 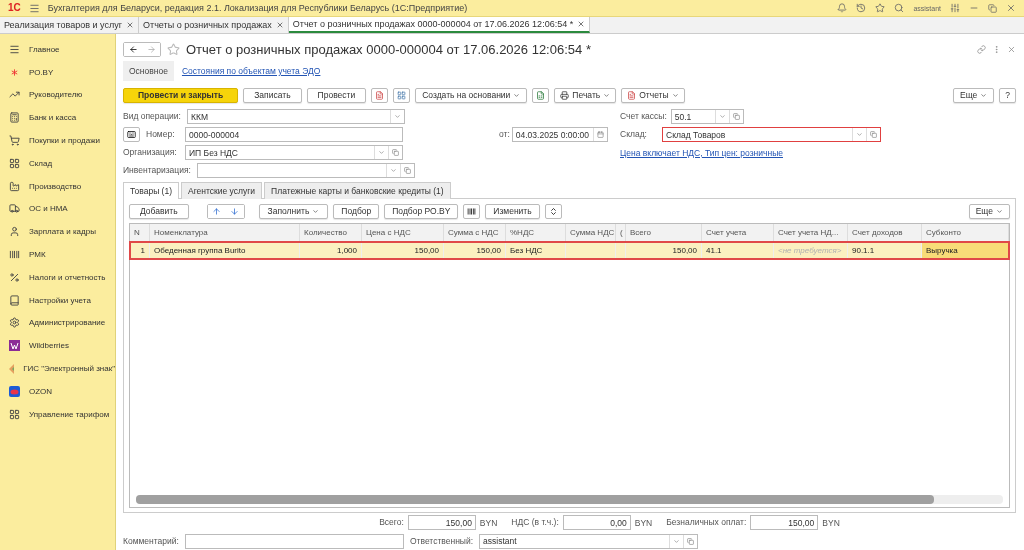 What do you see at coordinates (996, 49) in the screenshot?
I see `more-icon` at bounding box center [996, 49].